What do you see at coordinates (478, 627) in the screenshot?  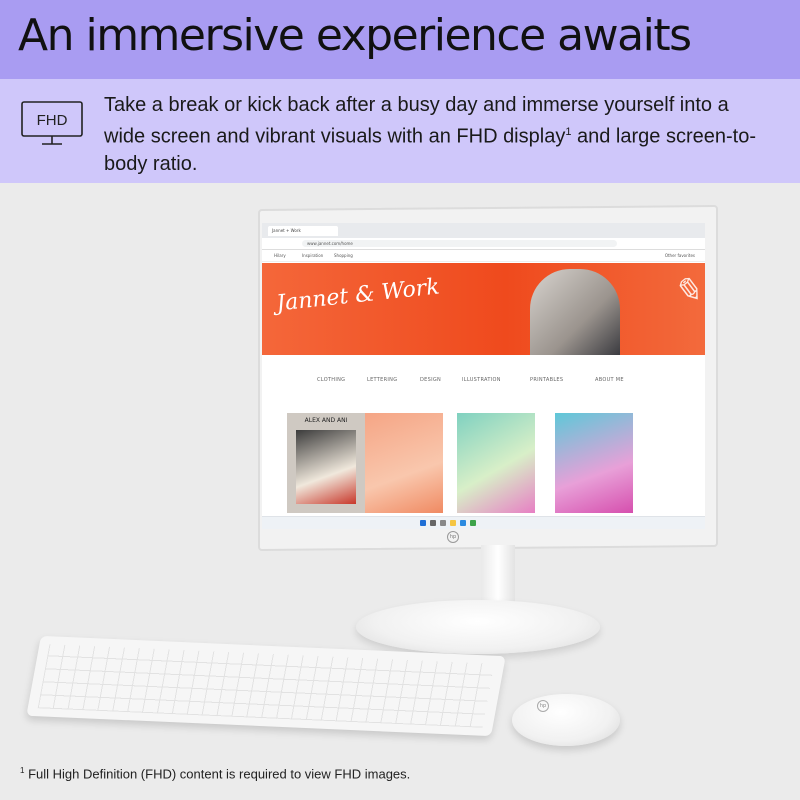 I see `monitor-base` at bounding box center [478, 627].